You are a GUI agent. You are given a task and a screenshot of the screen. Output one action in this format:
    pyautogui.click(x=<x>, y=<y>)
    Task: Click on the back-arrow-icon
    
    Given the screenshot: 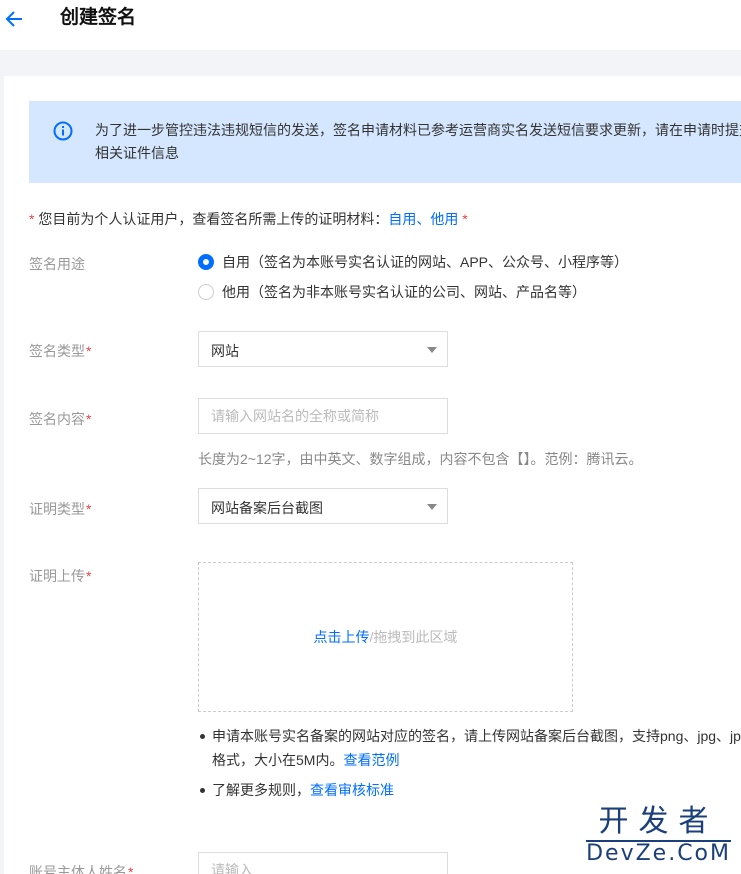 What is the action you would take?
    pyautogui.click(x=15, y=19)
    